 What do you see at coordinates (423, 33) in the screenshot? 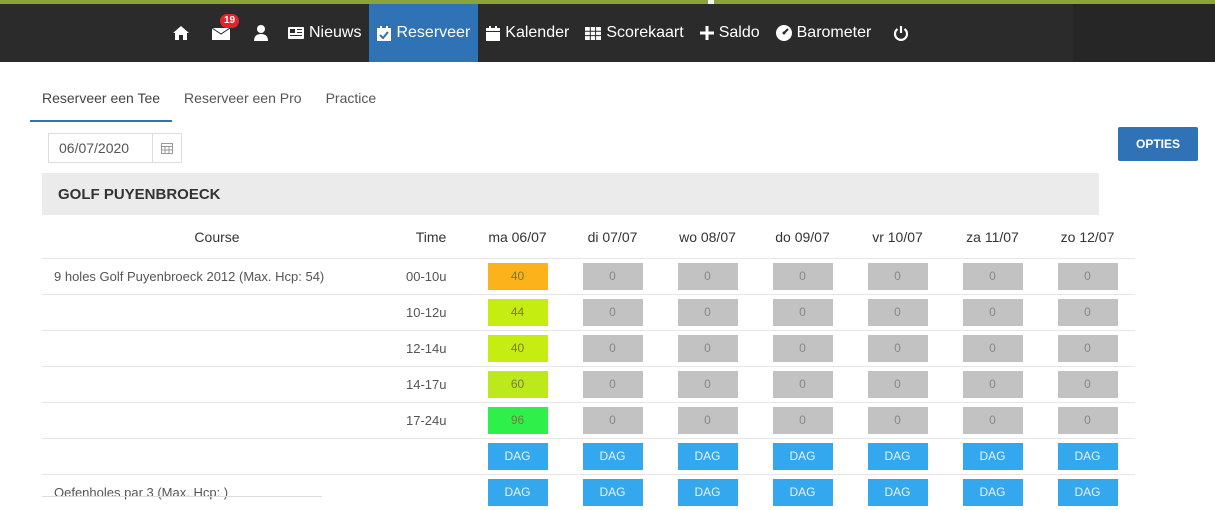
I see `nav-reserveer: Reserveer` at bounding box center [423, 33].